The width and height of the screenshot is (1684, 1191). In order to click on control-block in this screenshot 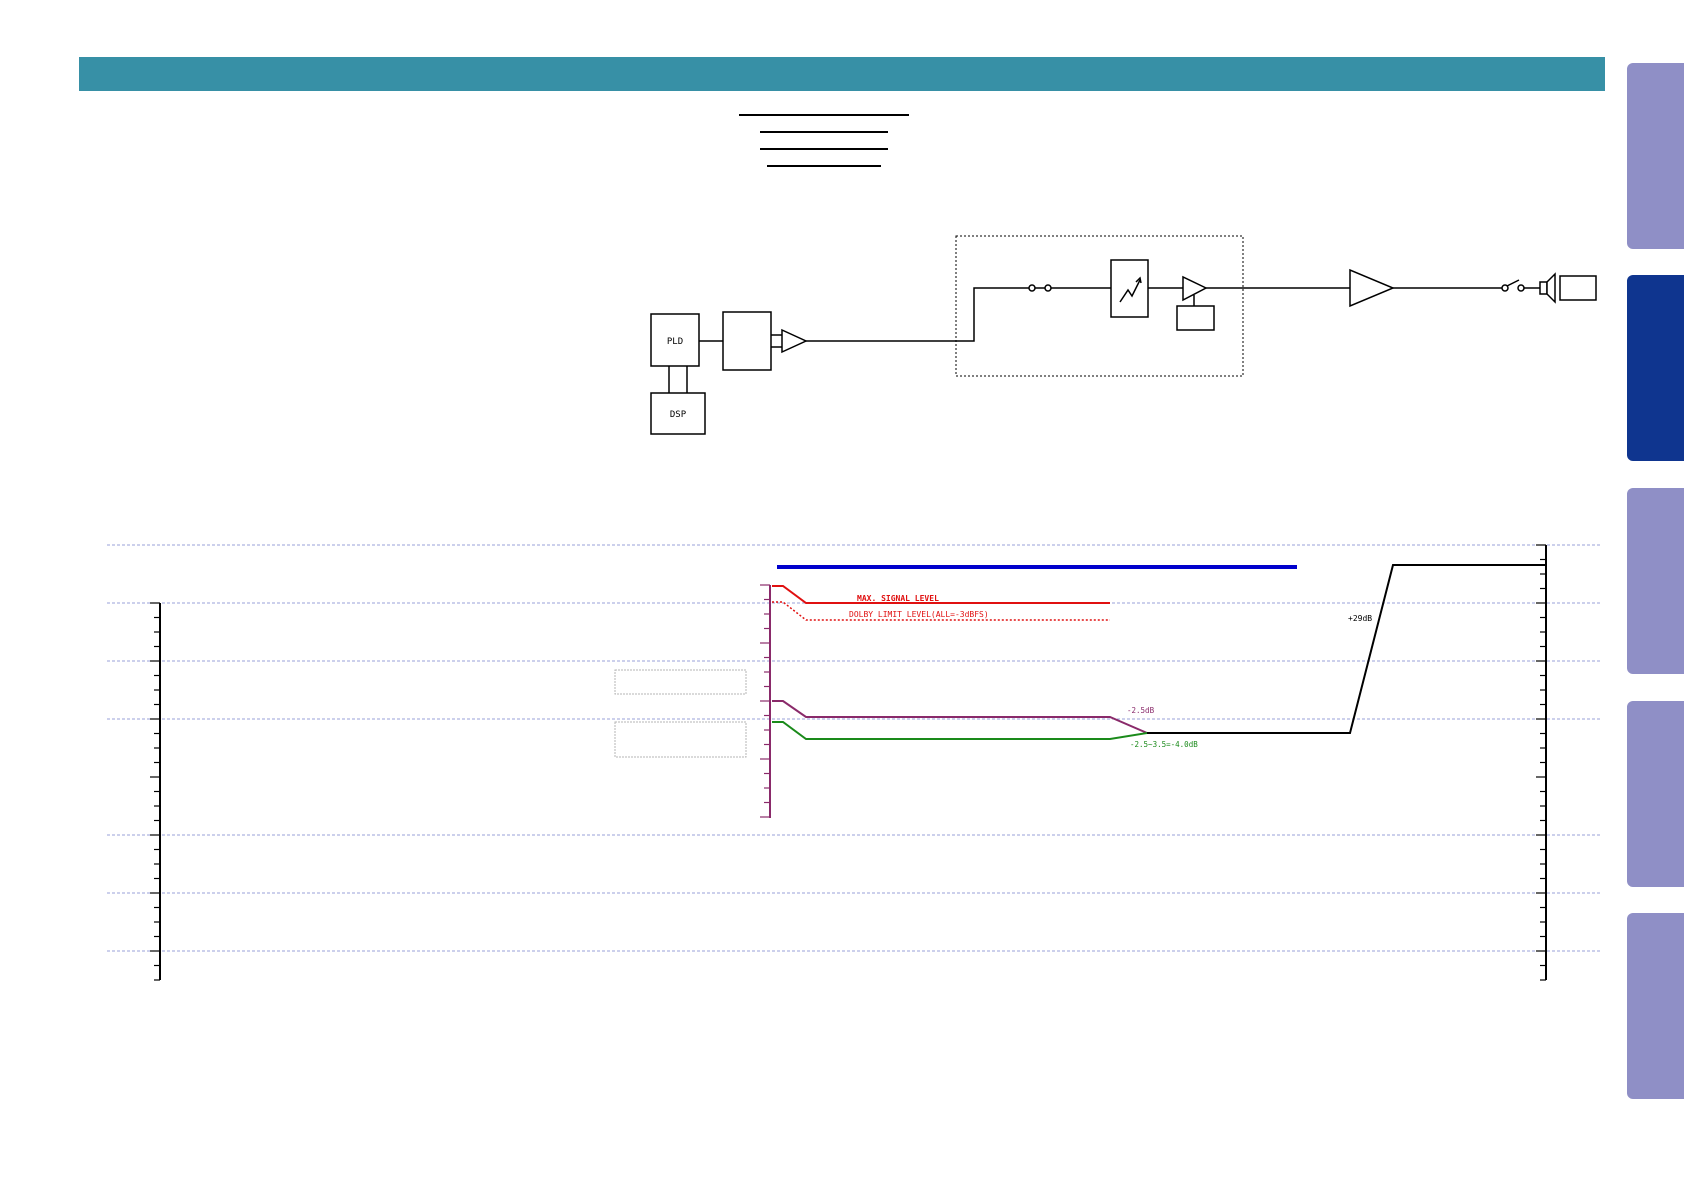, I will do `click(1195, 318)`.